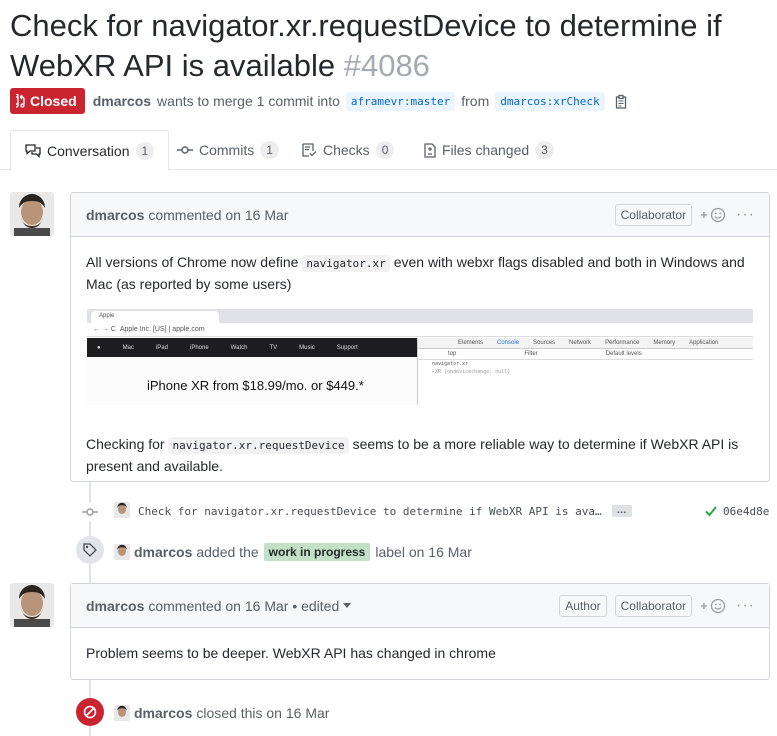 The height and width of the screenshot is (736, 777). What do you see at coordinates (400, 101) in the screenshot?
I see `base-branch: aframevr:master` at bounding box center [400, 101].